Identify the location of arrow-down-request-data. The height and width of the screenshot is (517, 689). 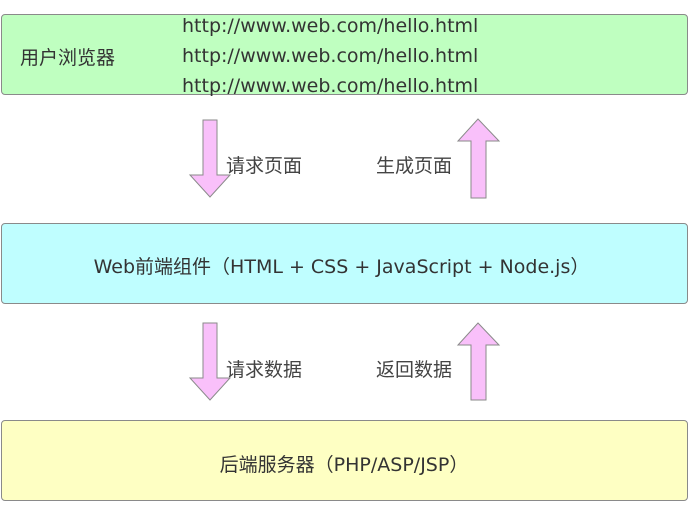
(210, 361).